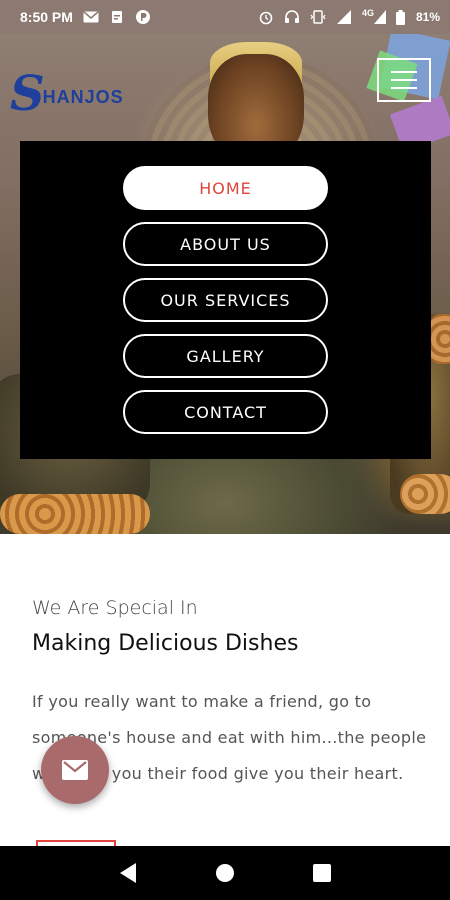 The image size is (450, 900). What do you see at coordinates (143, 17) in the screenshot?
I see `p-icon` at bounding box center [143, 17].